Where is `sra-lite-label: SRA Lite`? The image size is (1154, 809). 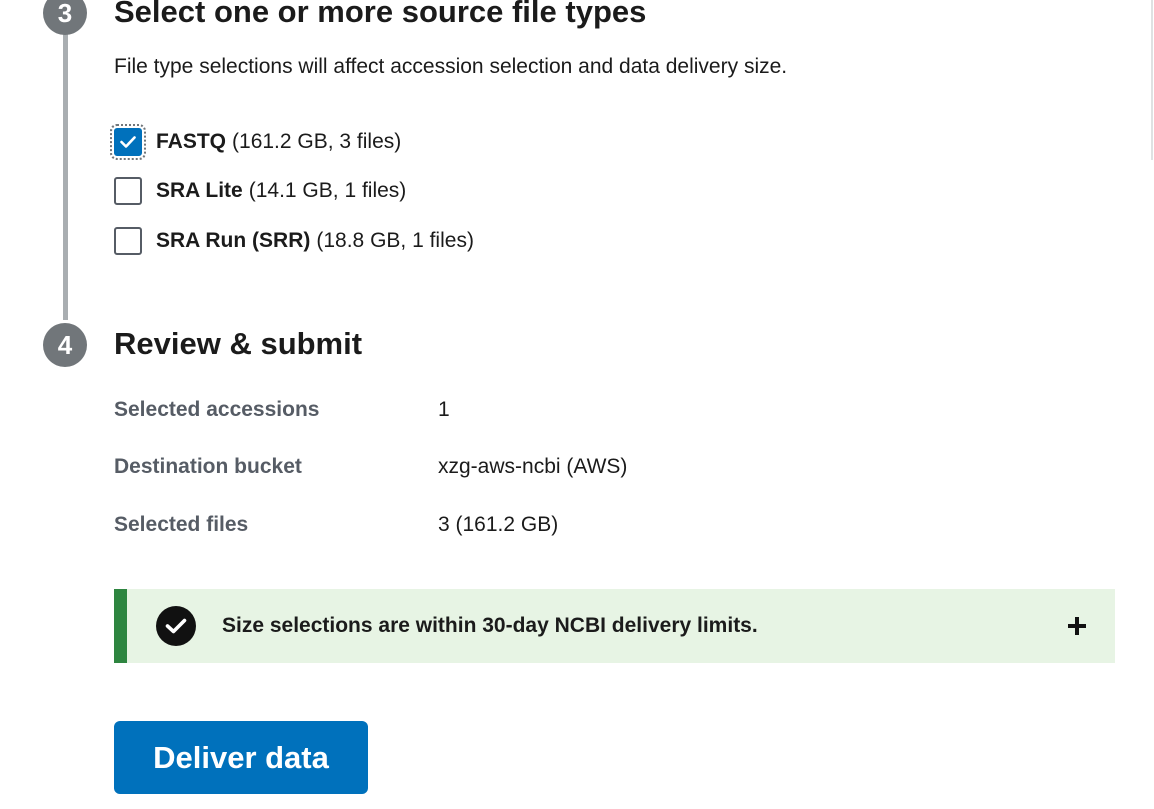
sra-lite-label: SRA Lite is located at coordinates (199, 190).